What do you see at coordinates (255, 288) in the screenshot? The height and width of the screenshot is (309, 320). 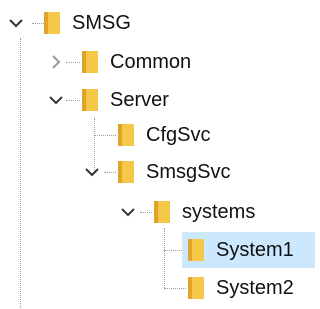 I see `tree-node-label: System2` at bounding box center [255, 288].